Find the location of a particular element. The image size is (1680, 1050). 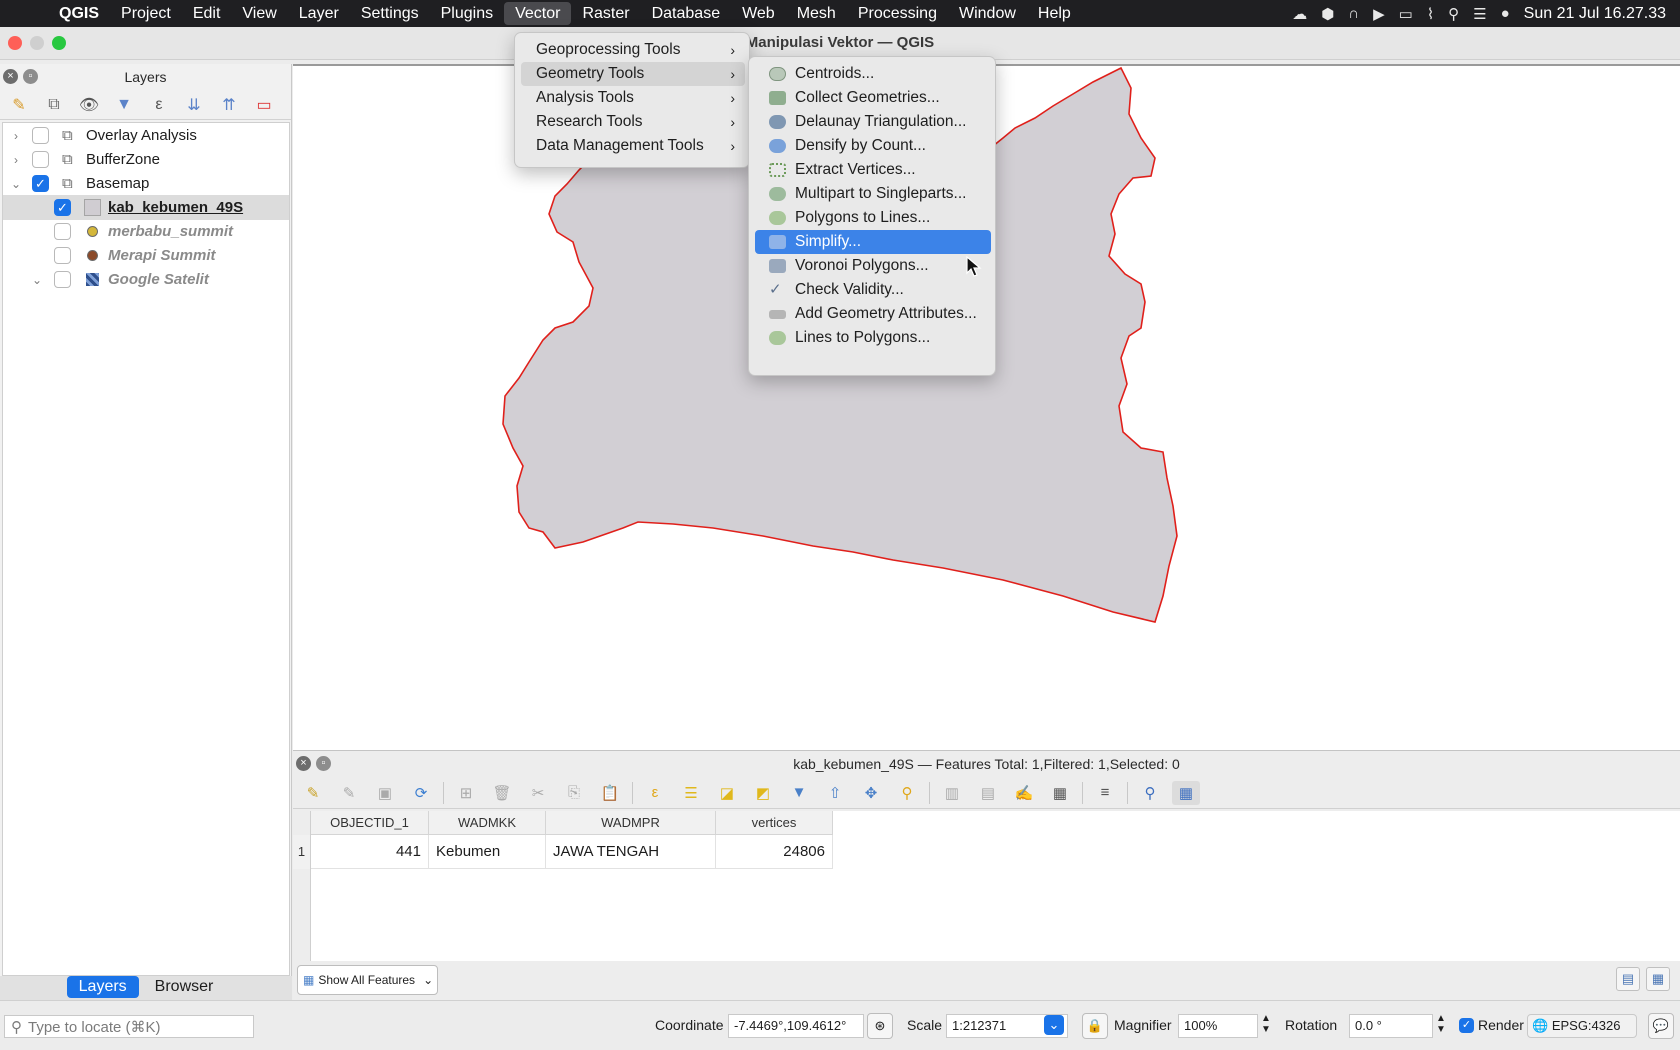

style-manager-icon: ✎ is located at coordinates (19, 105).